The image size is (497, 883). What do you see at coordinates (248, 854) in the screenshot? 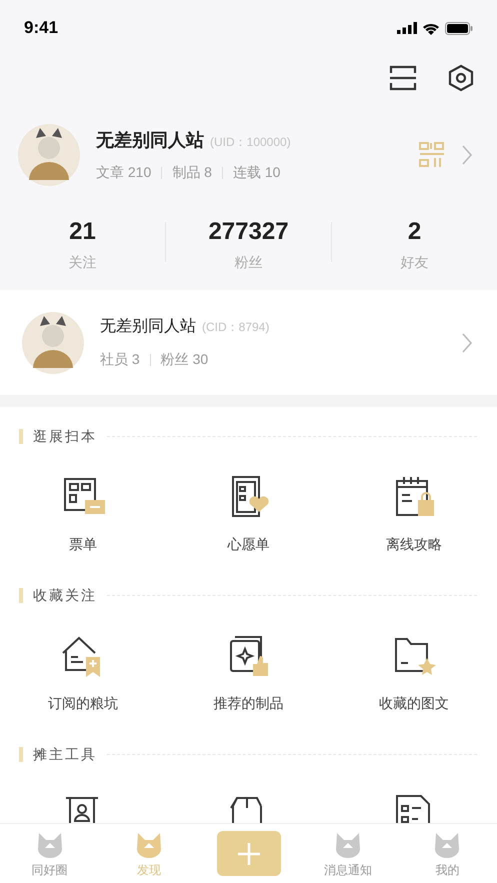
I see `plus-icon` at bounding box center [248, 854].